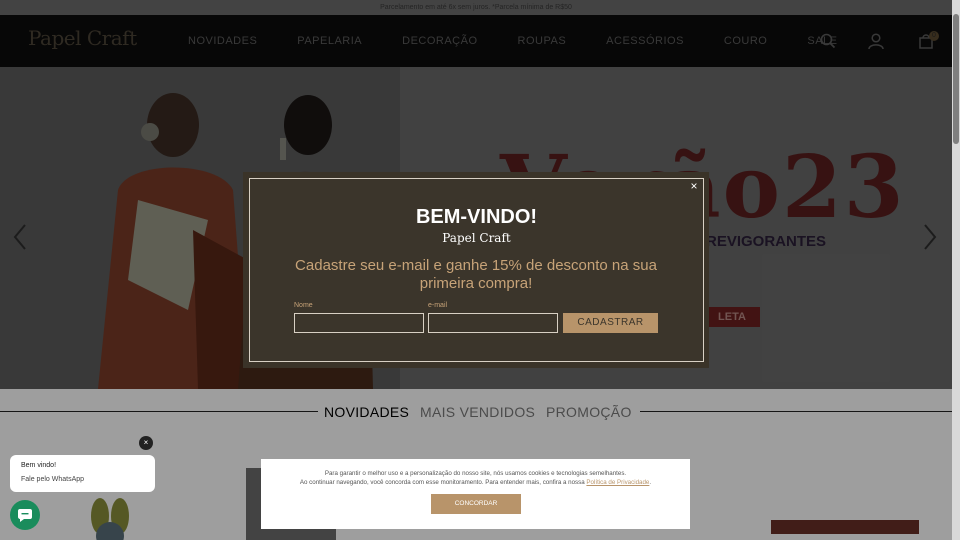 This screenshot has width=960, height=540. What do you see at coordinates (476, 217) in the screenshot?
I see `modal-title: BEM-VINDO!` at bounding box center [476, 217].